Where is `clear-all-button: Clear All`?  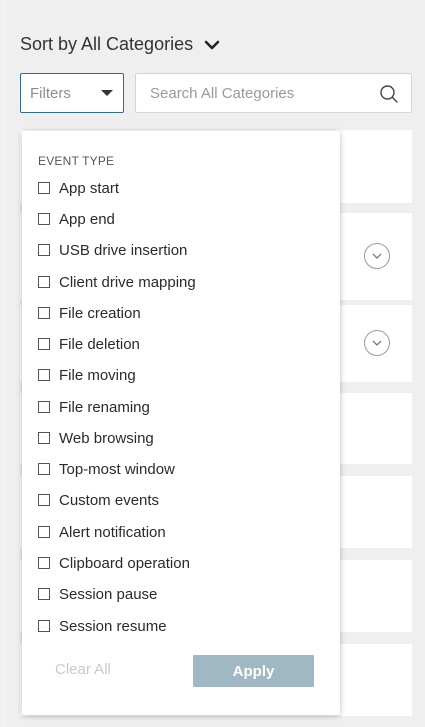
clear-all-button: Clear All is located at coordinates (83, 669).